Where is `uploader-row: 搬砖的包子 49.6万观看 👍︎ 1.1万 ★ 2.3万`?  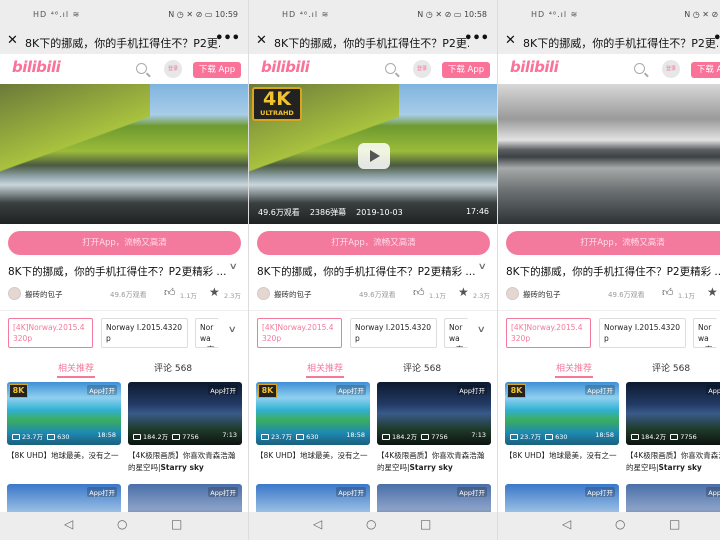
uploader-row: 搬砖的包子 49.6万观看 👍︎ 1.1万 ★ 2.3万 is located at coordinates (374, 294).